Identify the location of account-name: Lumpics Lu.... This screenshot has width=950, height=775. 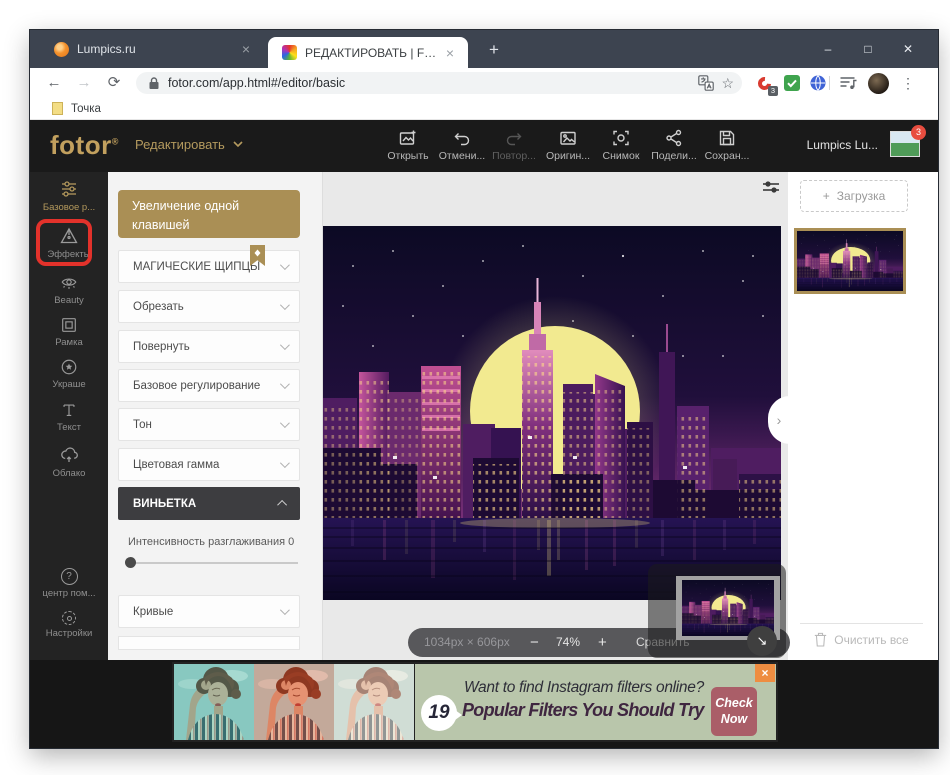
(842, 145).